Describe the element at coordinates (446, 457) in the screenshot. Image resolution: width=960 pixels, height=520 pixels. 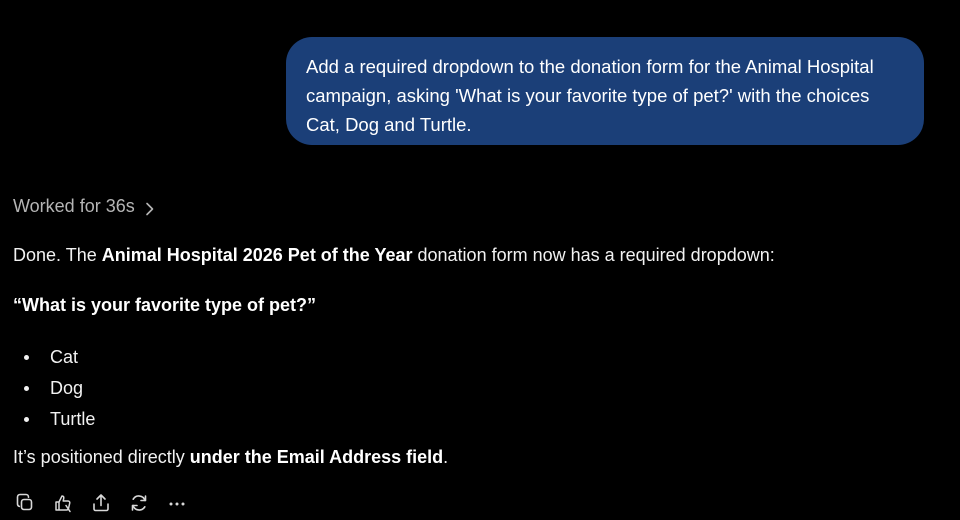
I see `position-suffix: .` at that location.